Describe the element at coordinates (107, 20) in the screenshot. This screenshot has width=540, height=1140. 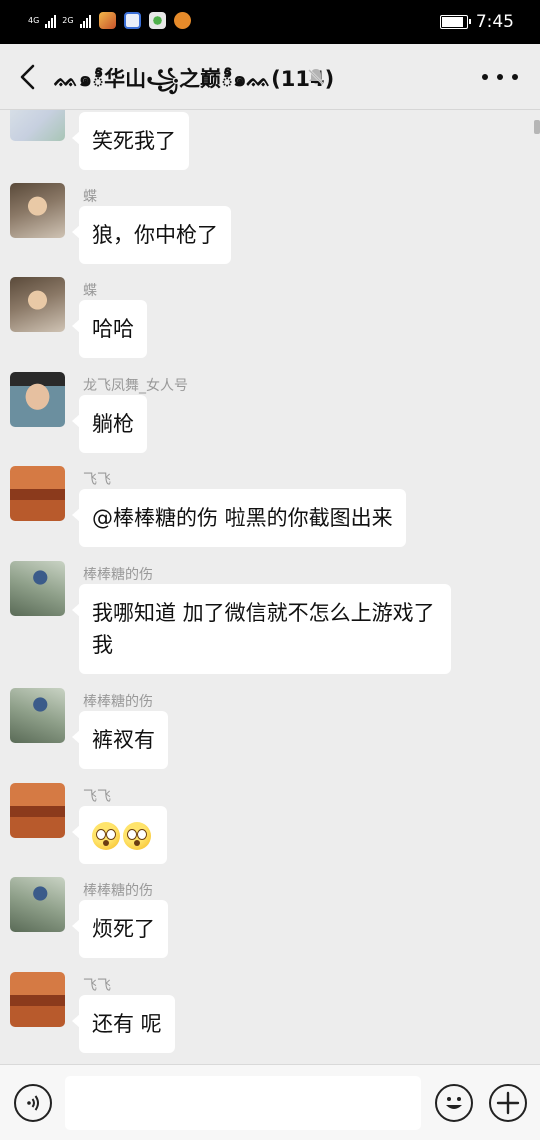
I see `game-app-icon` at that location.